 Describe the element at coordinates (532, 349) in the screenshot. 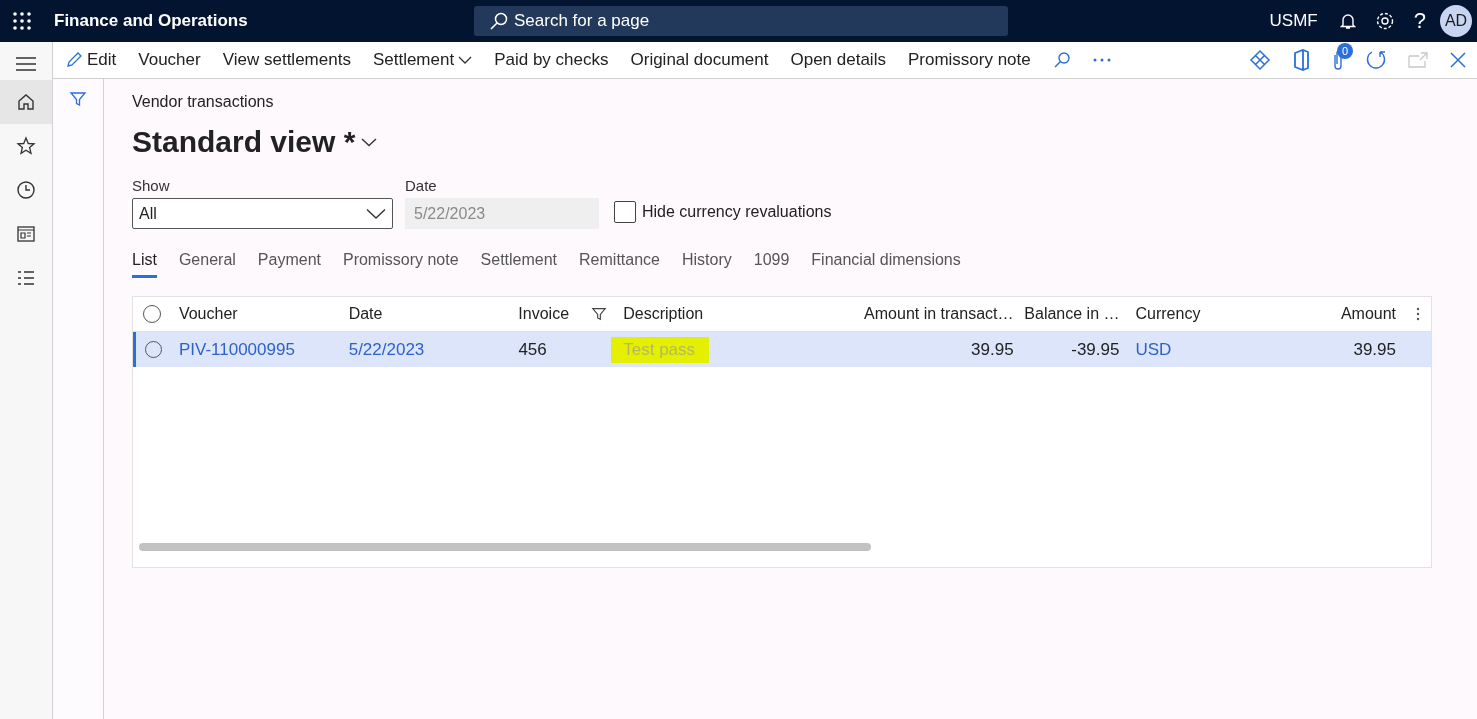

I see `table-cell: 456` at that location.